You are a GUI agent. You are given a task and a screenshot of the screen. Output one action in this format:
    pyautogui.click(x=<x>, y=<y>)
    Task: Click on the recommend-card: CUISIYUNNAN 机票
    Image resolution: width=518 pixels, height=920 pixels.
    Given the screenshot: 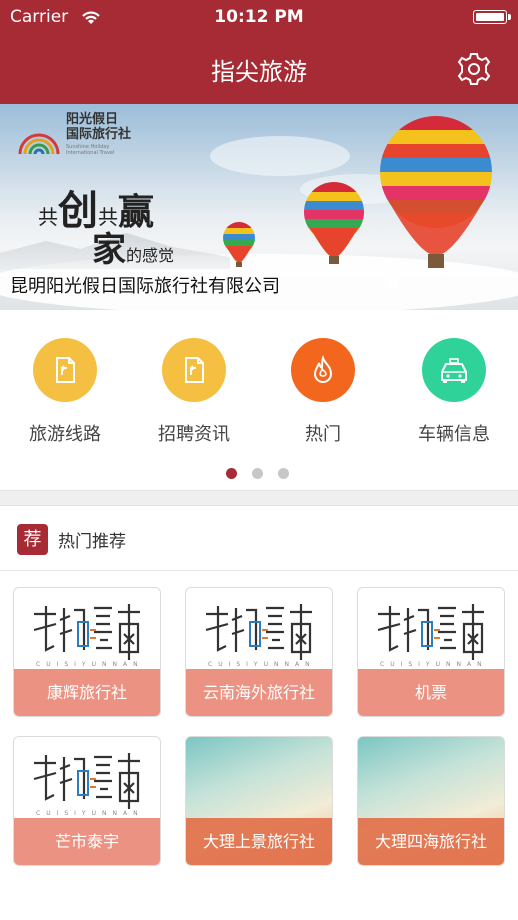 What is the action you would take?
    pyautogui.click(x=431, y=652)
    